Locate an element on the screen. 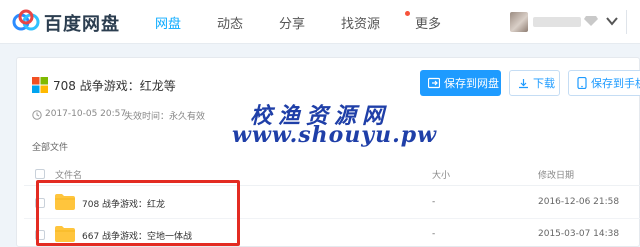 The height and width of the screenshot is (247, 640). save-to-phone-label: 保存到手机 is located at coordinates (615, 83).